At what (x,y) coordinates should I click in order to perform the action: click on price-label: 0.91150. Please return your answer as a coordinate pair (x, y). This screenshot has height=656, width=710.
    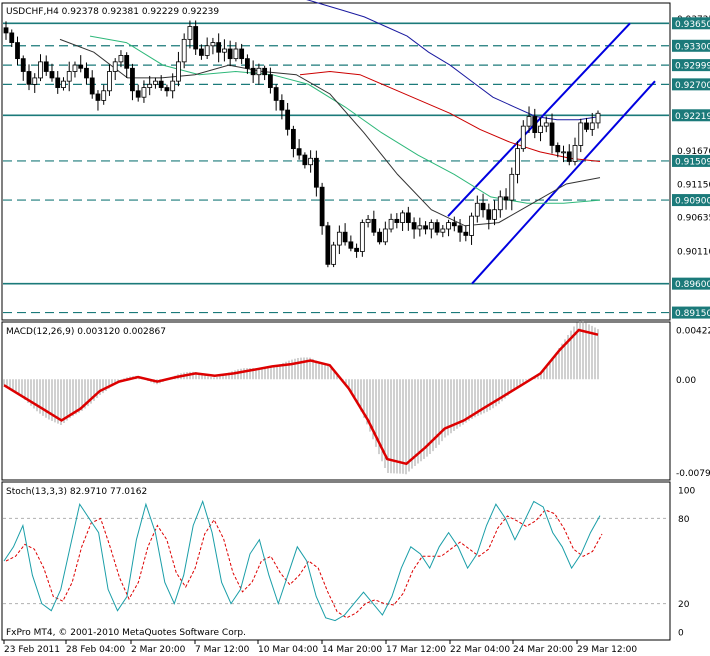
    Looking at the image, I should click on (693, 186).